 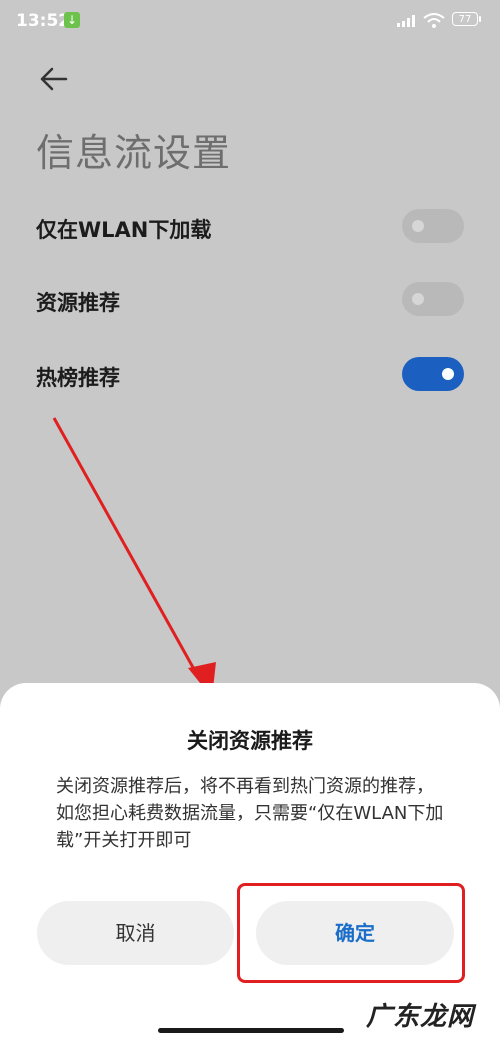 I want to click on setting-row-resource-recommend: 资源推荐, so click(x=250, y=299).